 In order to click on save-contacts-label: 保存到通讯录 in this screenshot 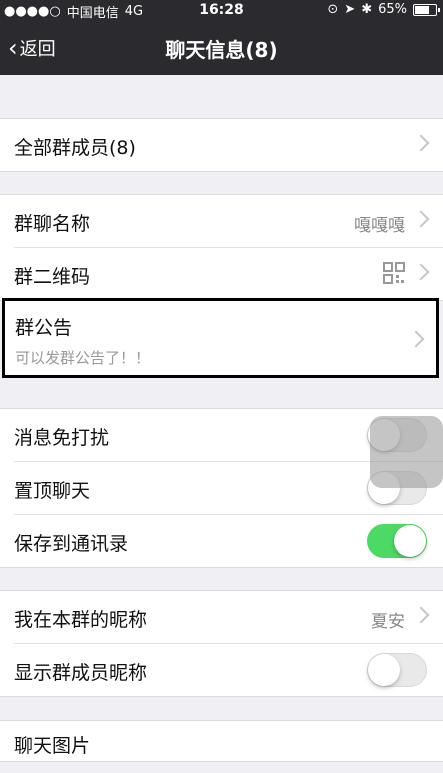, I will do `click(71, 544)`.